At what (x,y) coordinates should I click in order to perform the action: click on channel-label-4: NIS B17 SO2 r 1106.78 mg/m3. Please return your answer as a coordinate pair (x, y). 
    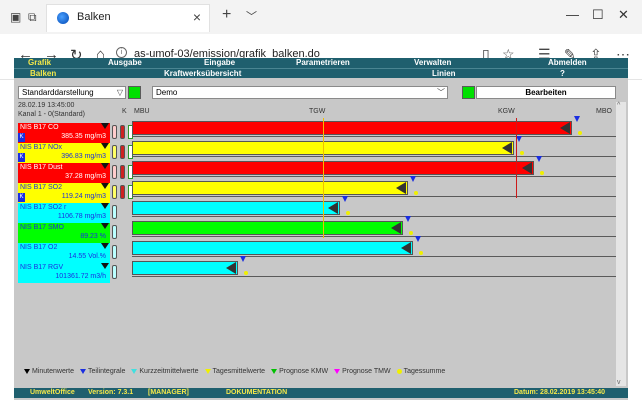
    Looking at the image, I should click on (64, 213).